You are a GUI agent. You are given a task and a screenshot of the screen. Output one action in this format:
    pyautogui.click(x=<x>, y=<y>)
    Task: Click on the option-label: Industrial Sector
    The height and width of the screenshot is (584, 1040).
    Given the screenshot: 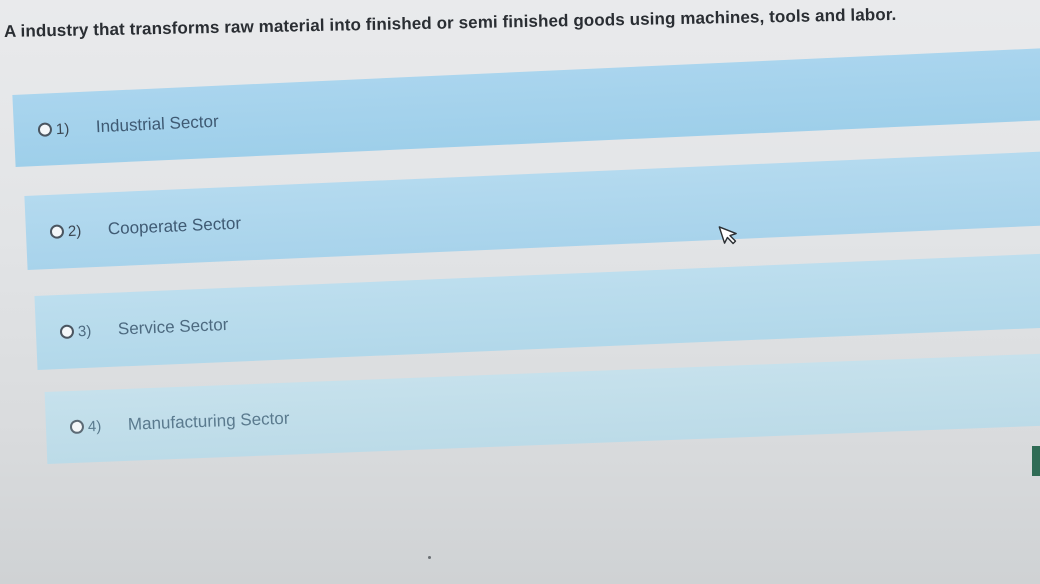 What is the action you would take?
    pyautogui.click(x=157, y=124)
    